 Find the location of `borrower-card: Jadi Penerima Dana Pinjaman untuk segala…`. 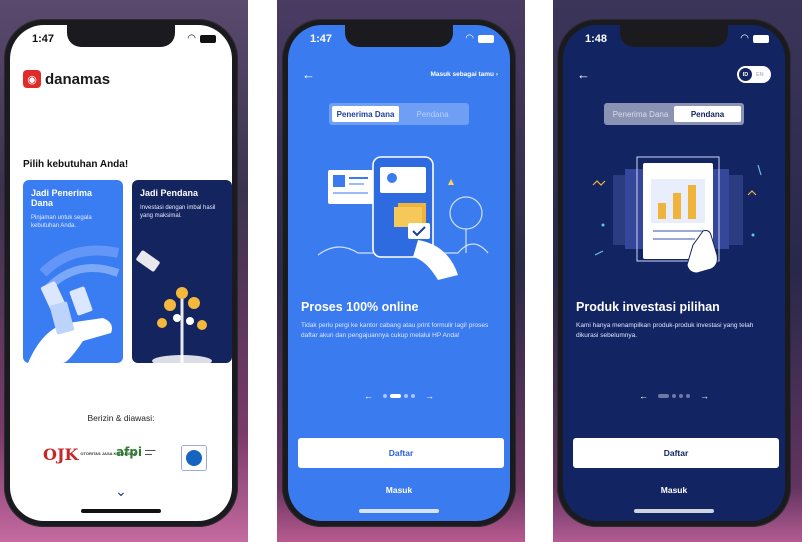

borrower-card: Jadi Penerima Dana Pinjaman untuk segala… is located at coordinates (73, 271).